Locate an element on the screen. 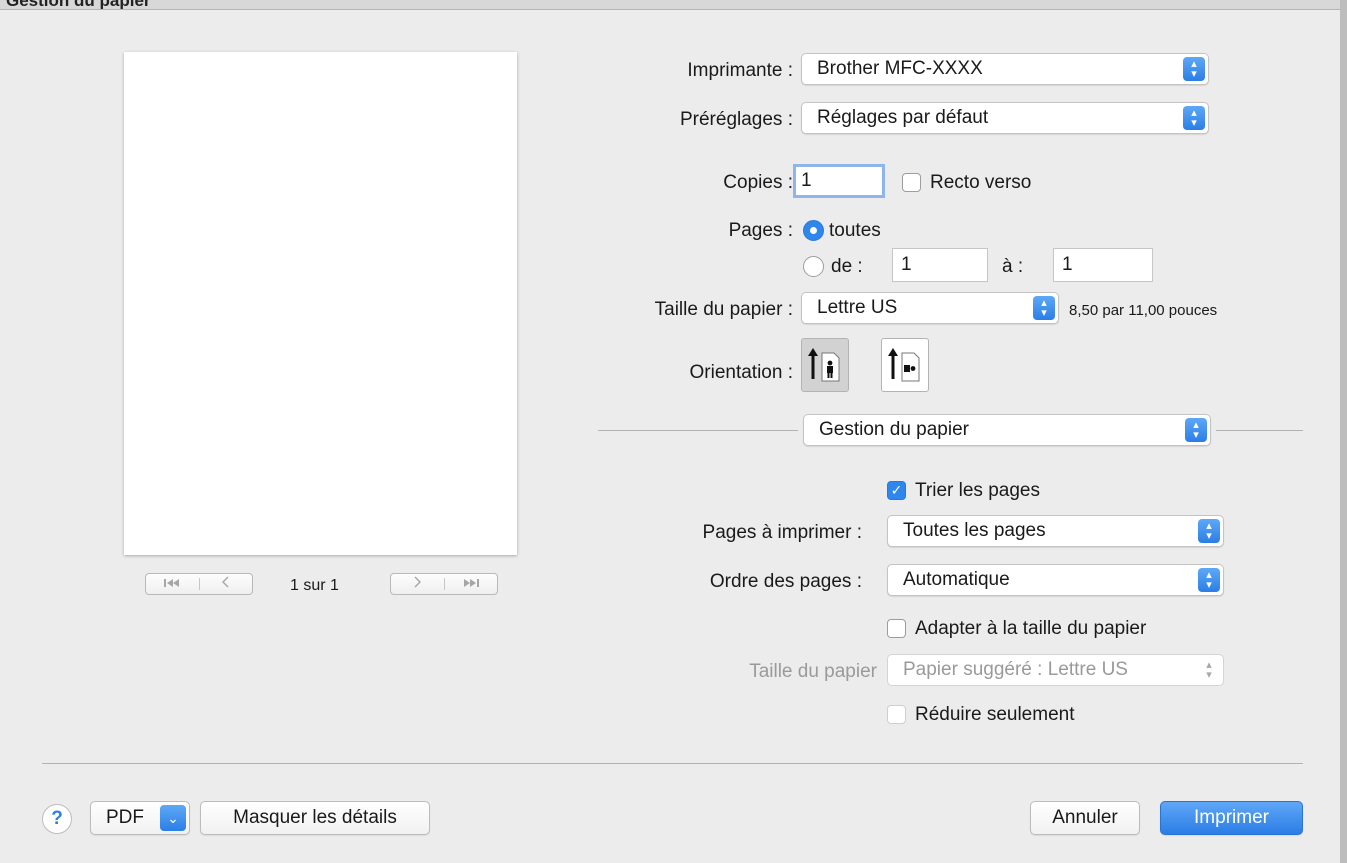 Image resolution: width=1347 pixels, height=863 pixels. page-order-value: Automatique is located at coordinates (956, 579).